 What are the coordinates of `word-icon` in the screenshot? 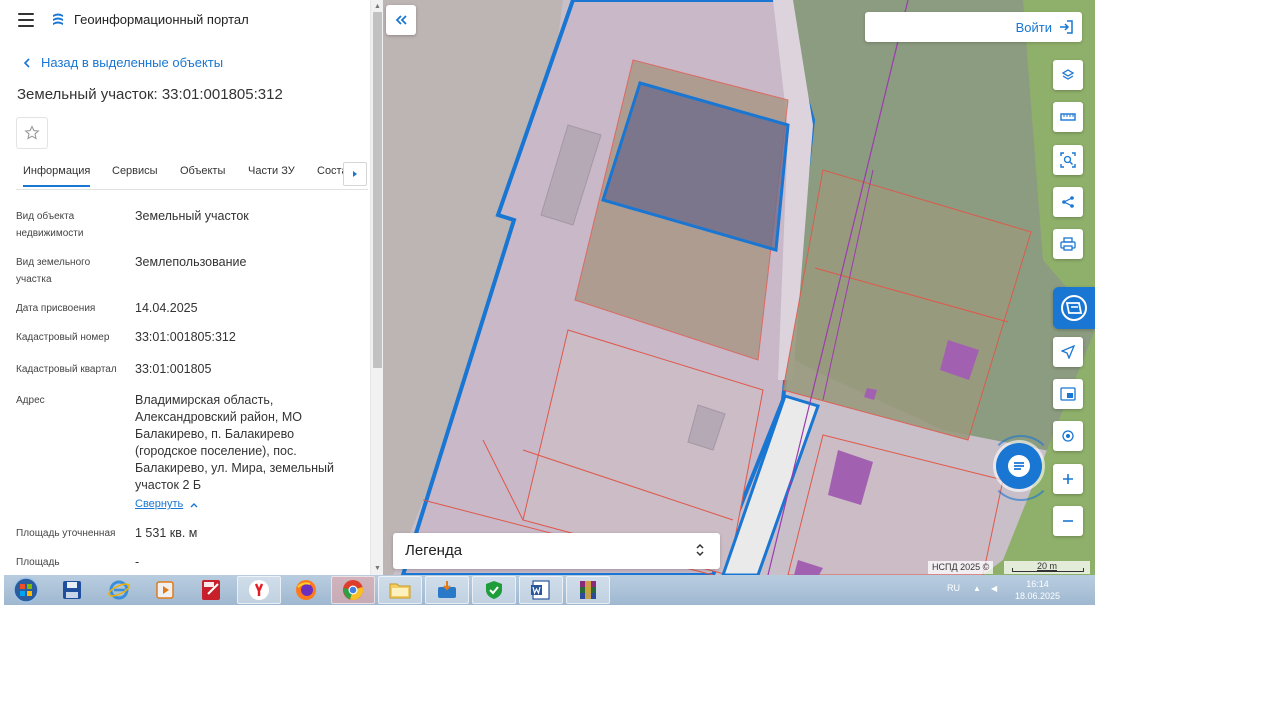 It's located at (540, 590).